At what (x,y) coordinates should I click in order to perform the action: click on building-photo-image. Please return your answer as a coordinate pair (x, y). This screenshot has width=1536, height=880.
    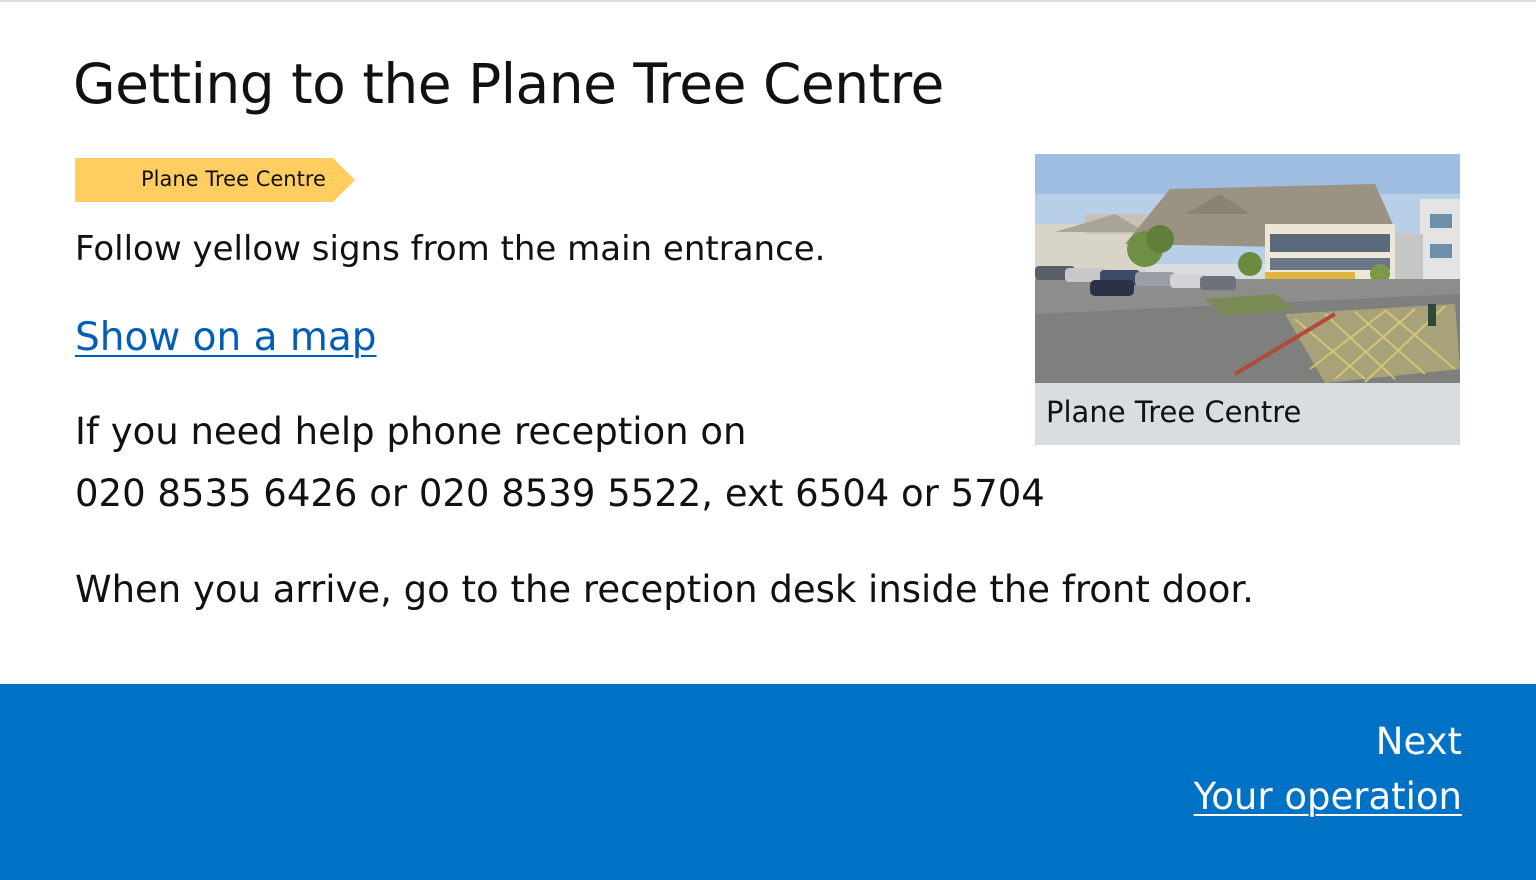
    Looking at the image, I should click on (1247, 268).